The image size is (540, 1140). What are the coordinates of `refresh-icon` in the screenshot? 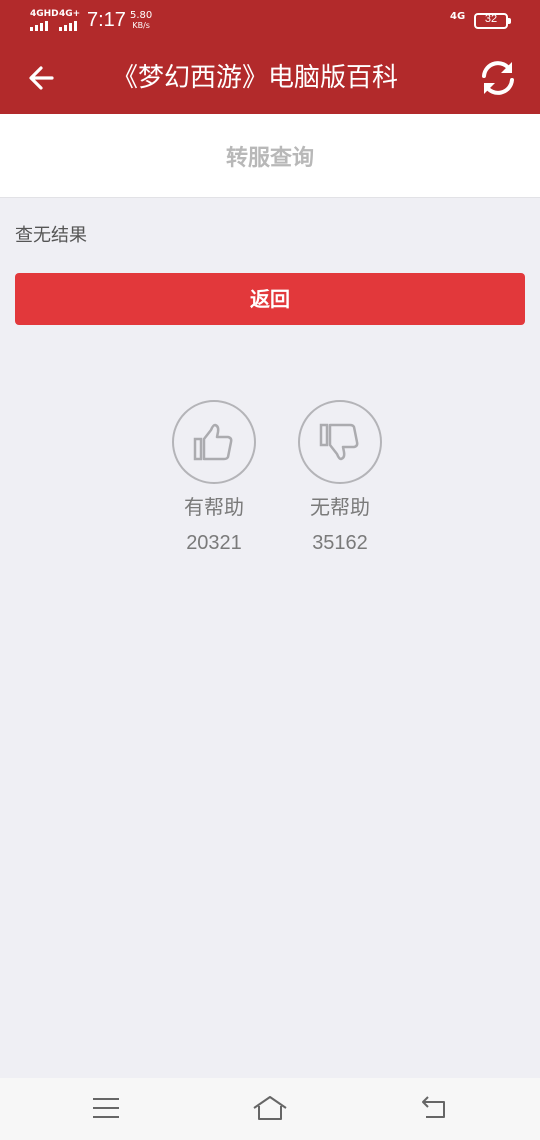 It's located at (498, 78).